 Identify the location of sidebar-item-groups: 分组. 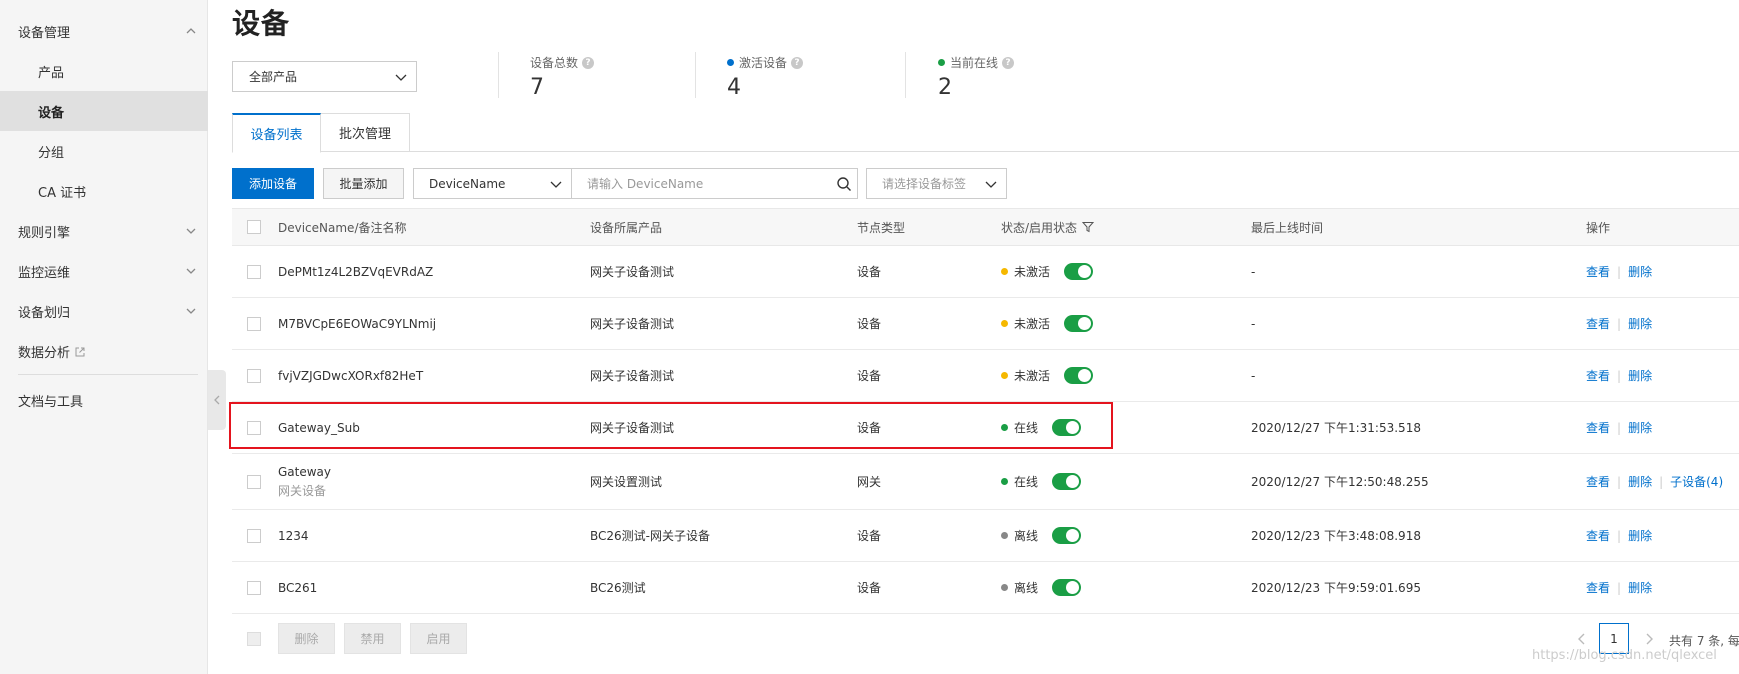
(104, 151).